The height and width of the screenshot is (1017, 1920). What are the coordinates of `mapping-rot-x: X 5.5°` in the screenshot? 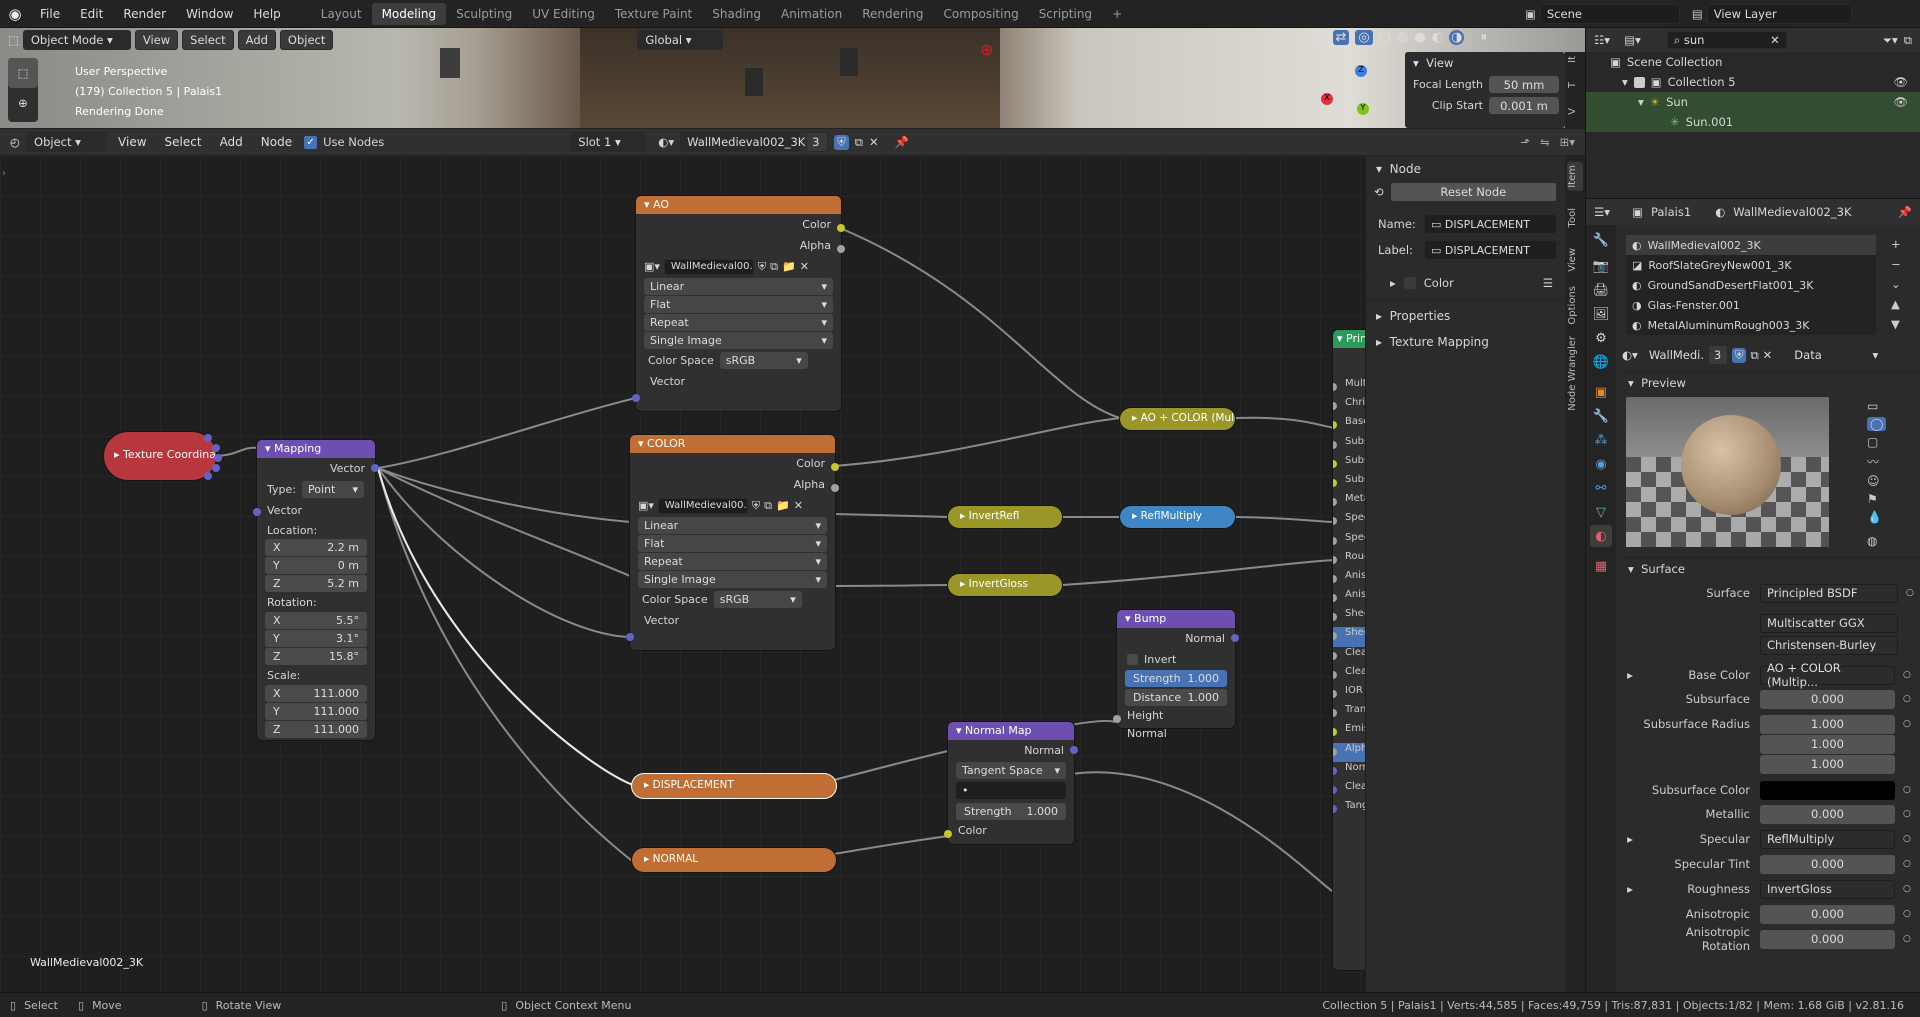 It's located at (316, 620).